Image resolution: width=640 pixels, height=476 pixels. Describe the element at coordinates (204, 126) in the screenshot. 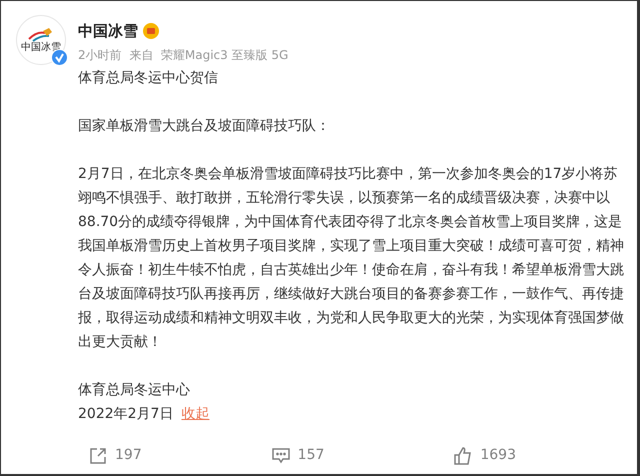

I see `greeting-text: 国家单板滑雪大跳台及坡面障碍技巧队：` at that location.